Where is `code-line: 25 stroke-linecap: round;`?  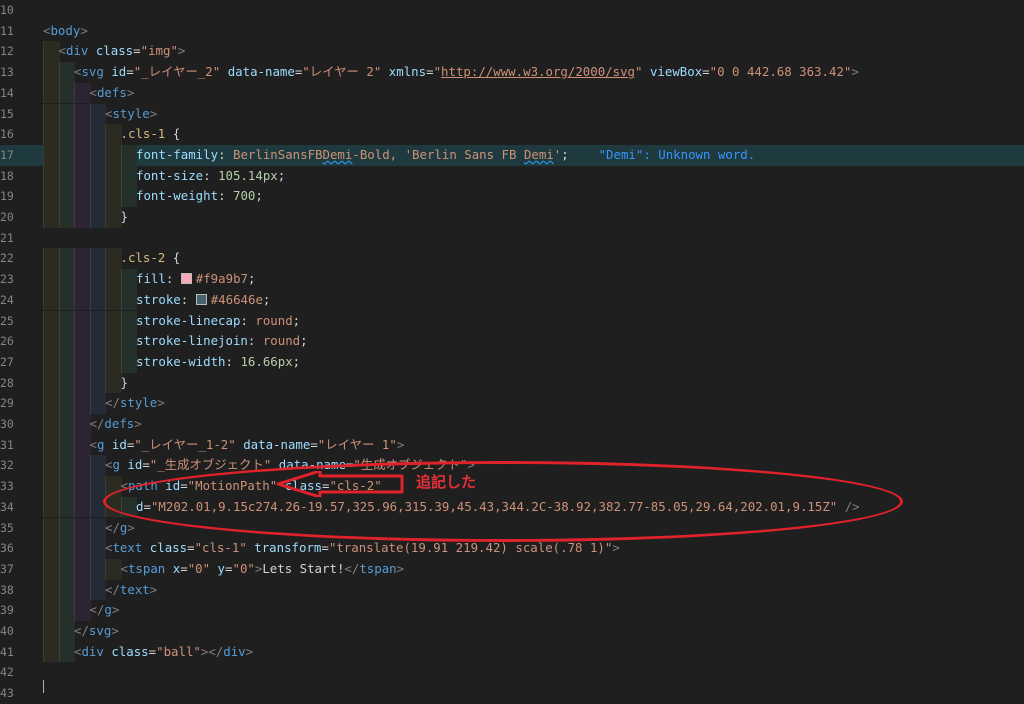 code-line: 25 stroke-linecap: round; is located at coordinates (512, 321).